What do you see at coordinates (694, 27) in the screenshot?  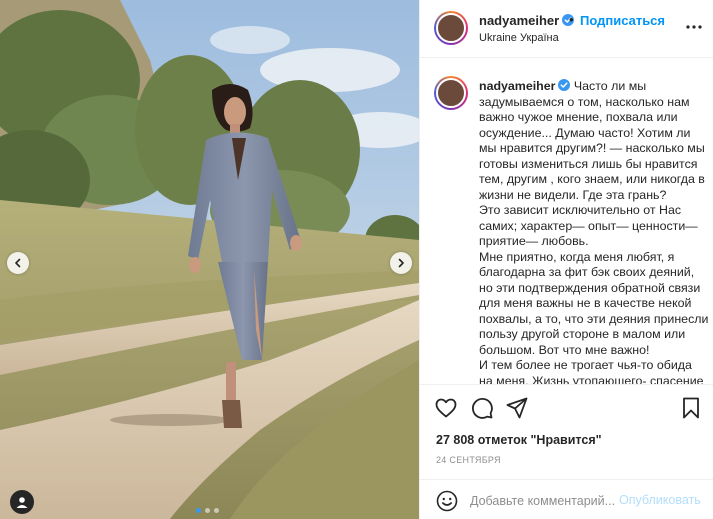 I see `more-options-icon` at bounding box center [694, 27].